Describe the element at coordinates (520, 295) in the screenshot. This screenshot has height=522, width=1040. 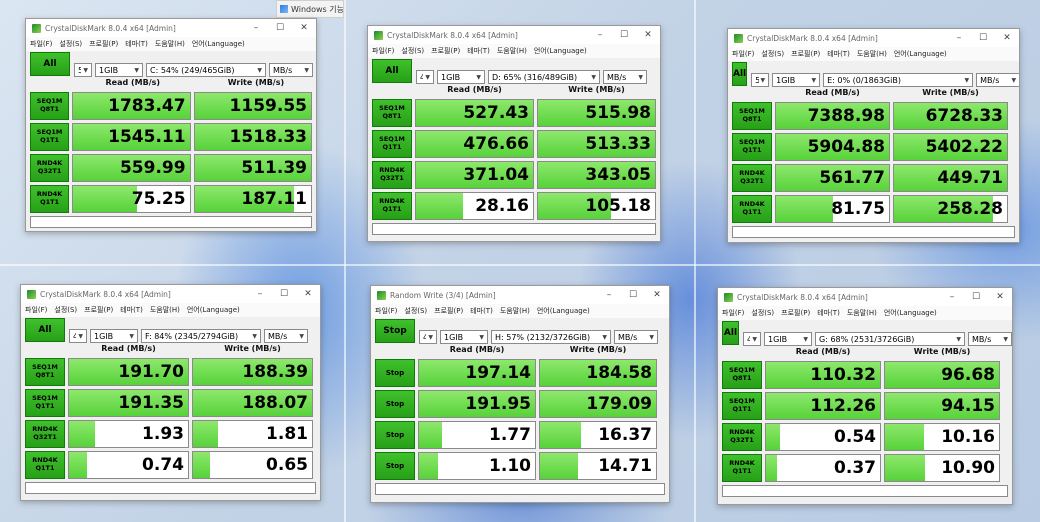
I see `title-bar: Random Write (3/4) [Admin] – ☐ ✕` at that location.